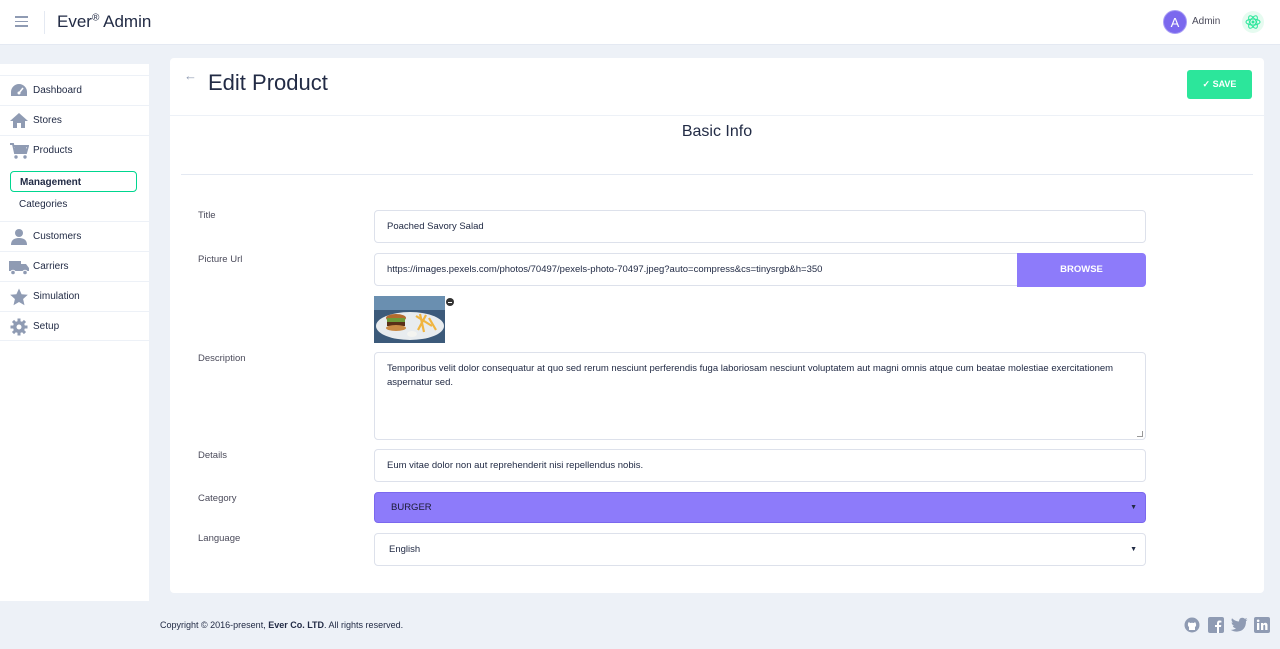 The width and height of the screenshot is (1280, 649). What do you see at coordinates (74, 266) in the screenshot?
I see `sidebar-item-carriers: Carriers` at bounding box center [74, 266].